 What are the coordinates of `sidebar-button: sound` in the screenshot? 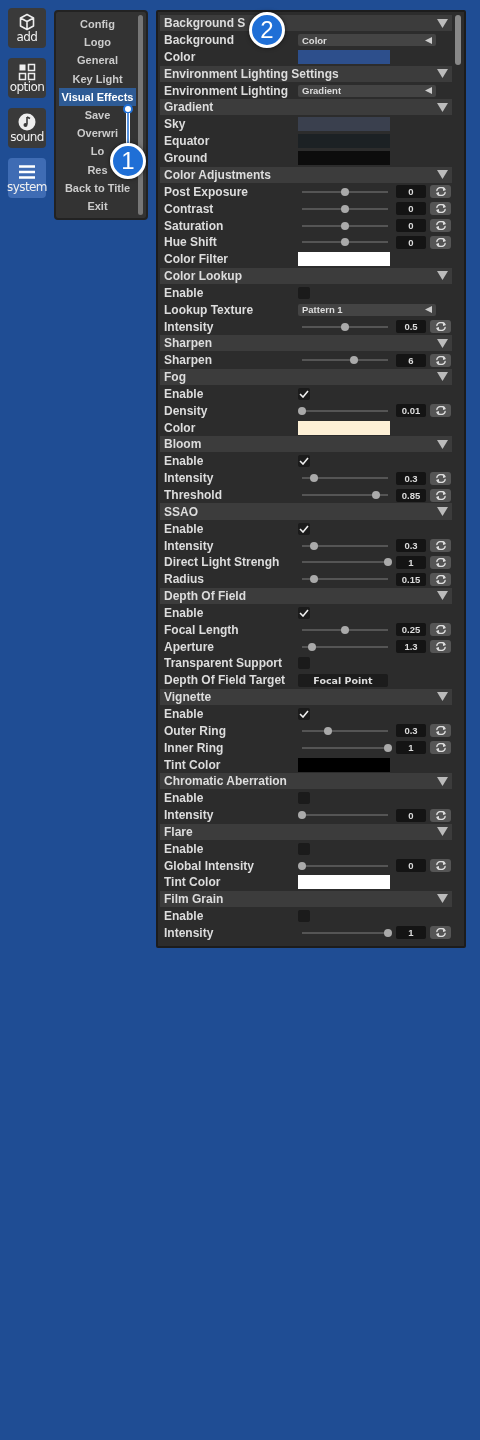 It's located at (27, 128).